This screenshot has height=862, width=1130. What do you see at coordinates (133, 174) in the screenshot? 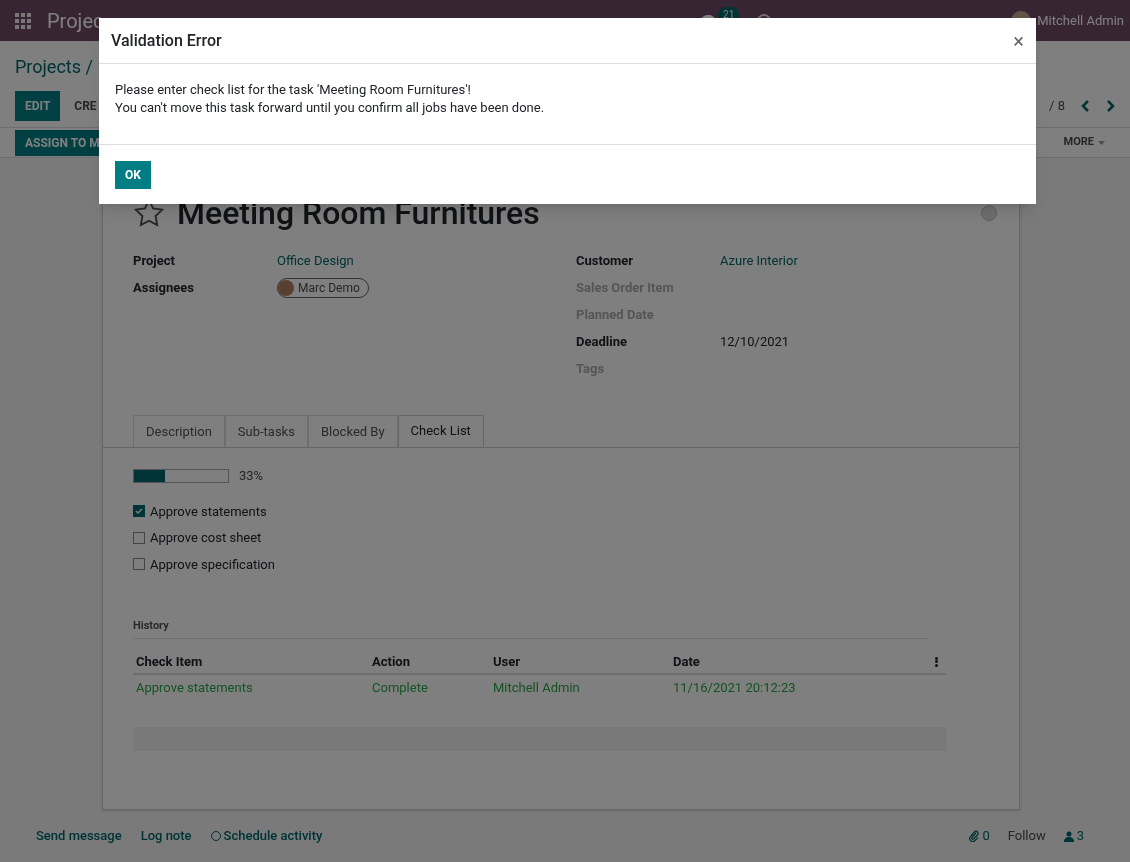
I see `ok-button: OK` at bounding box center [133, 174].